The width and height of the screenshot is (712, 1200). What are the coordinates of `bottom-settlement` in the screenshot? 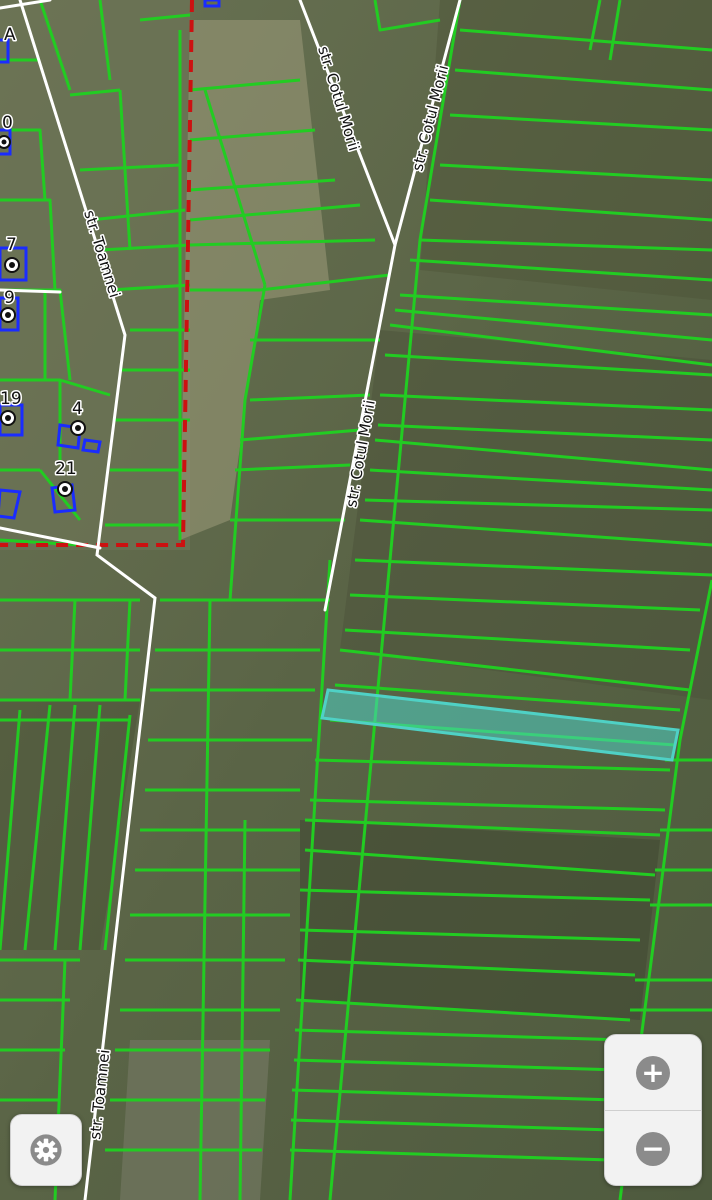 It's located at (195, 1120).